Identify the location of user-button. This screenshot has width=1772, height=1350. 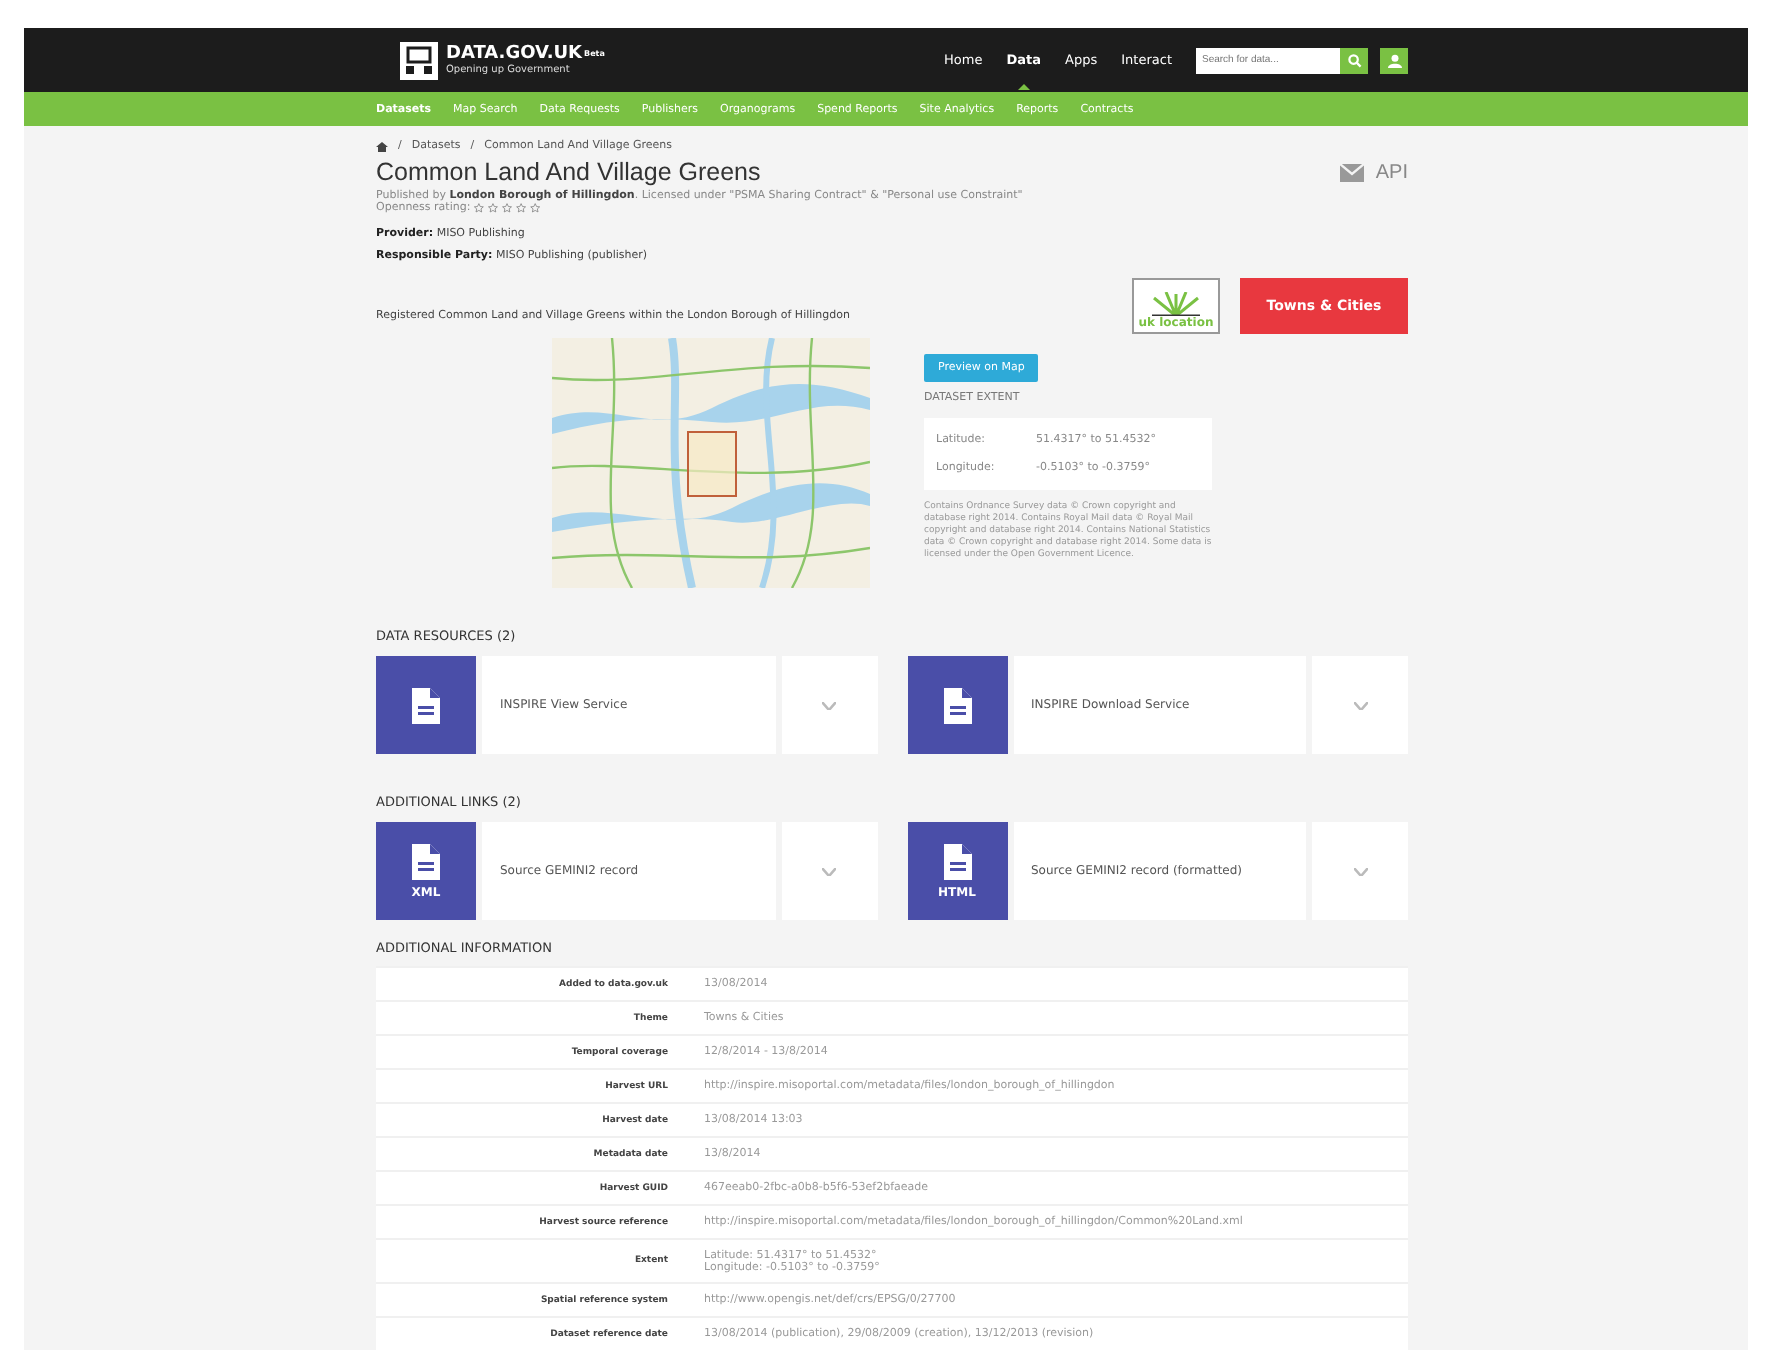
(1394, 60).